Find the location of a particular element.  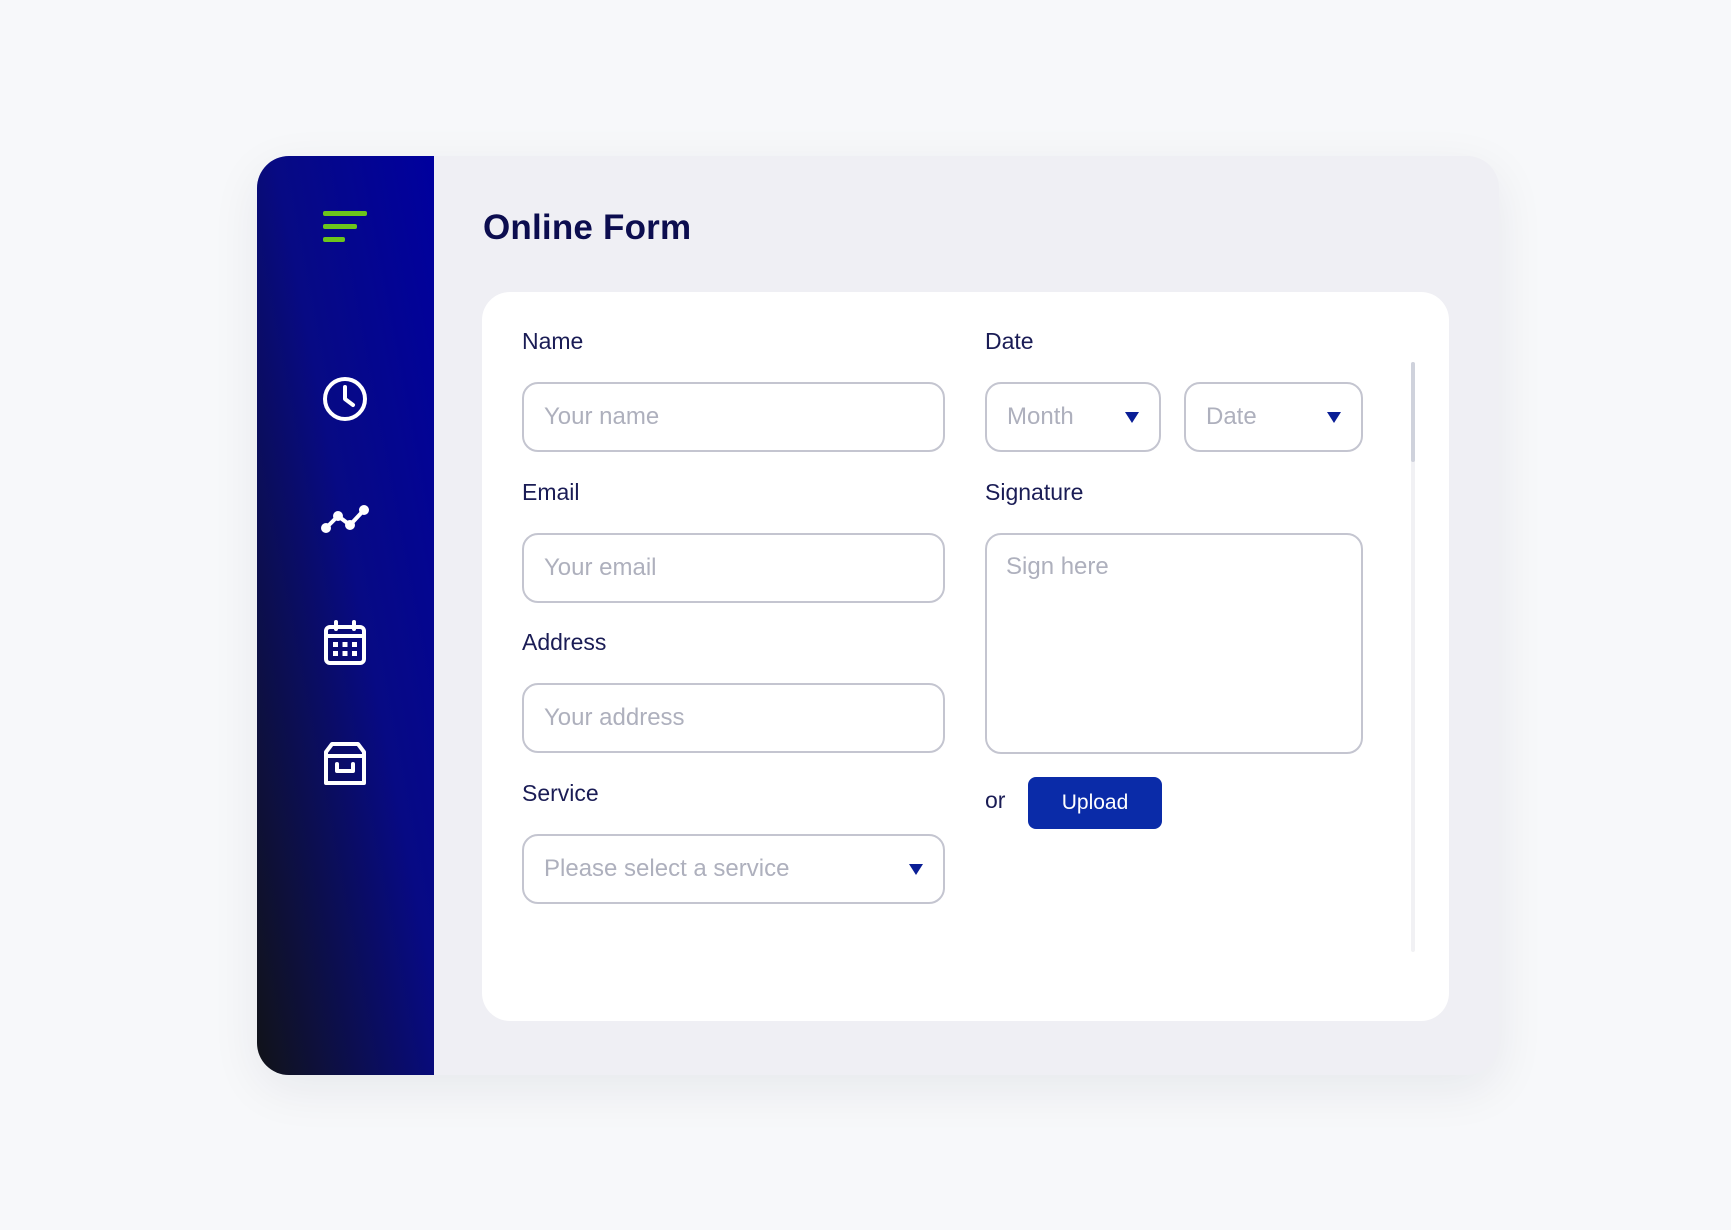

sidebar-item-clock is located at coordinates (345, 399).